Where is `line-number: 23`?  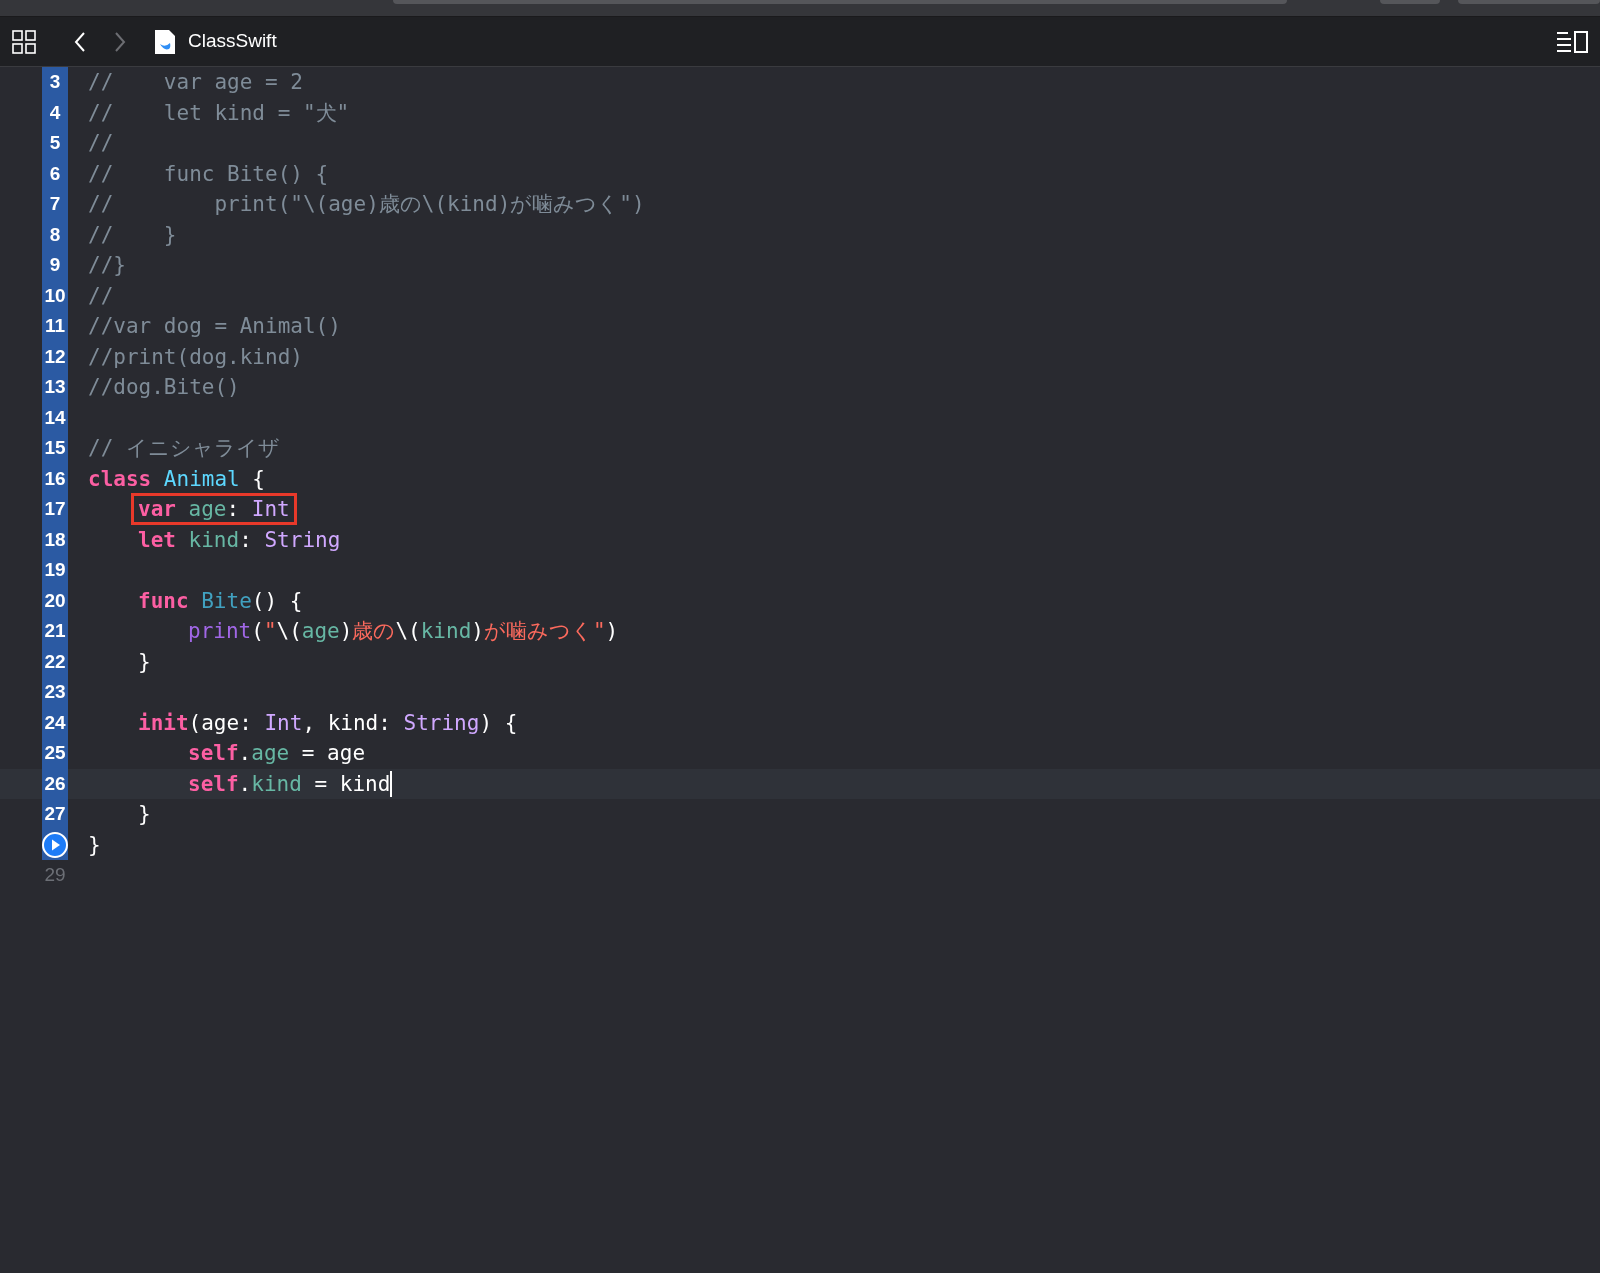 line-number: 23 is located at coordinates (55, 692).